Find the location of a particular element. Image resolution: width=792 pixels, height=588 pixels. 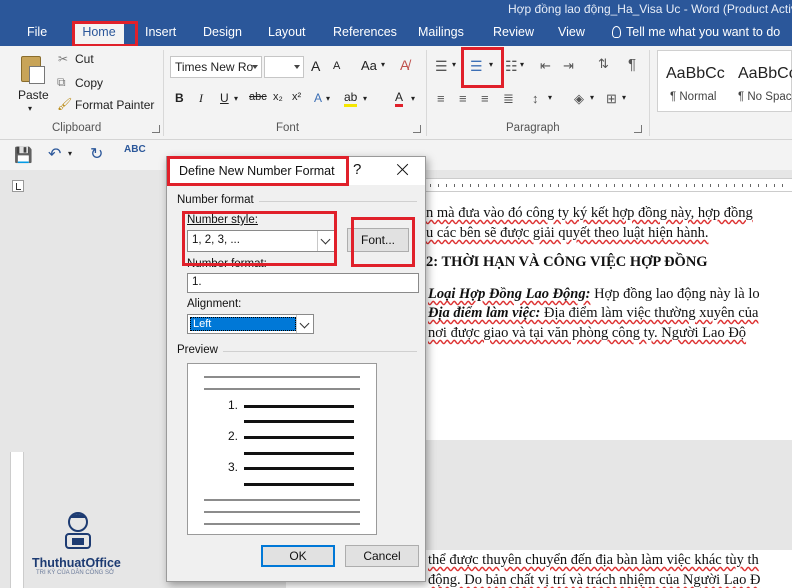

bullets-icon: ☰ is located at coordinates (441, 66).